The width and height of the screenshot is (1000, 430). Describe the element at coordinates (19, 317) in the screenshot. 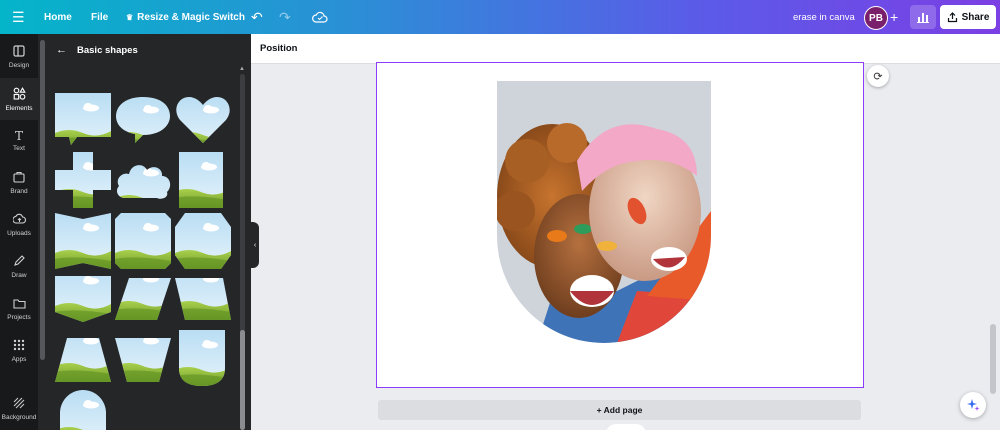

I see `rail-label: Projects` at that location.